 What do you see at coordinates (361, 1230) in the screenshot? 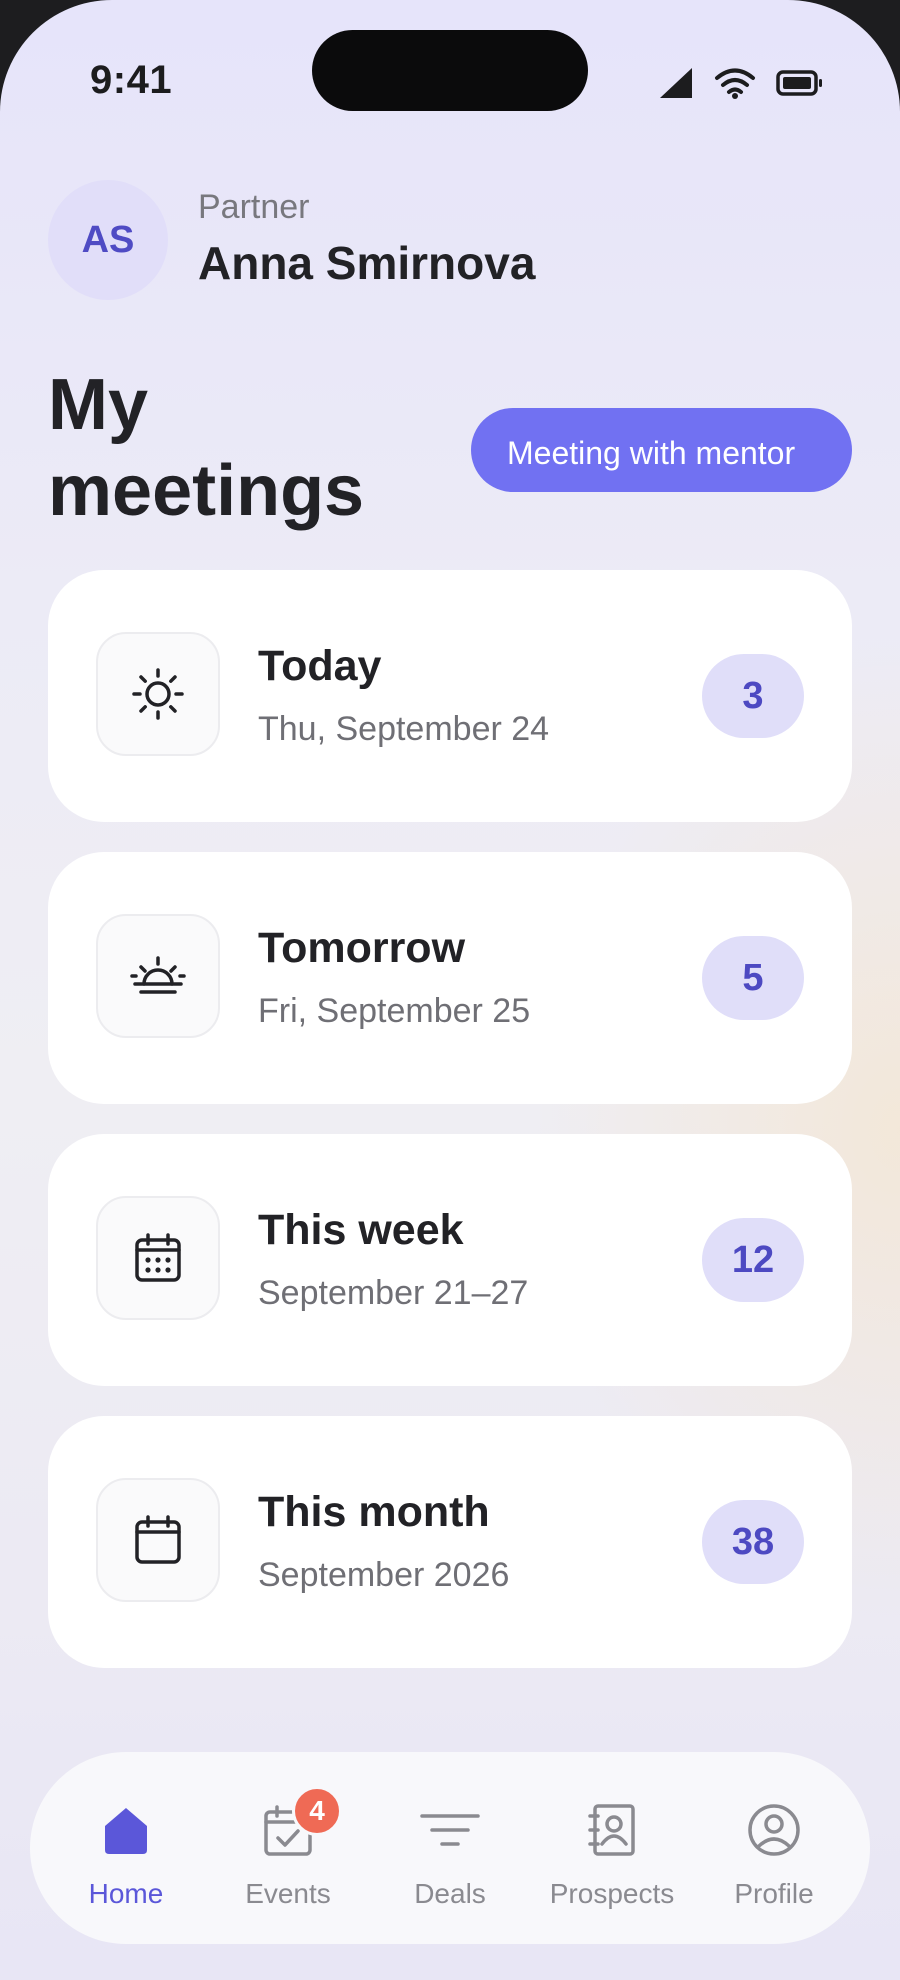
I see `card-title: This week` at bounding box center [361, 1230].